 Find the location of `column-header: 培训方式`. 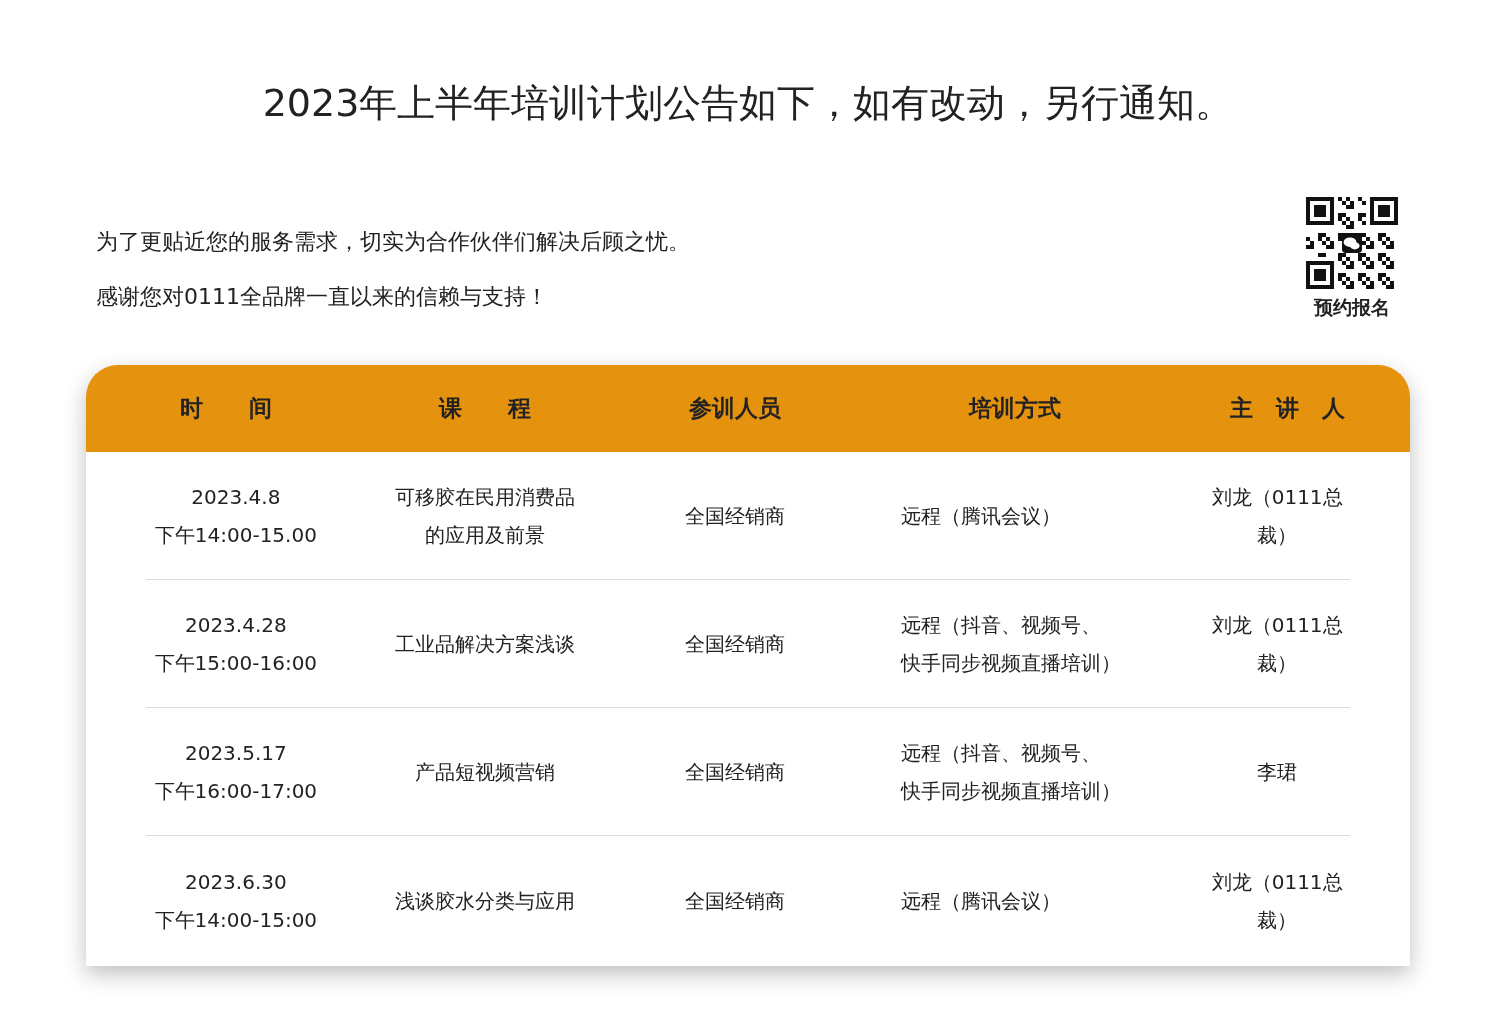

column-header: 培训方式 is located at coordinates (1014, 408).